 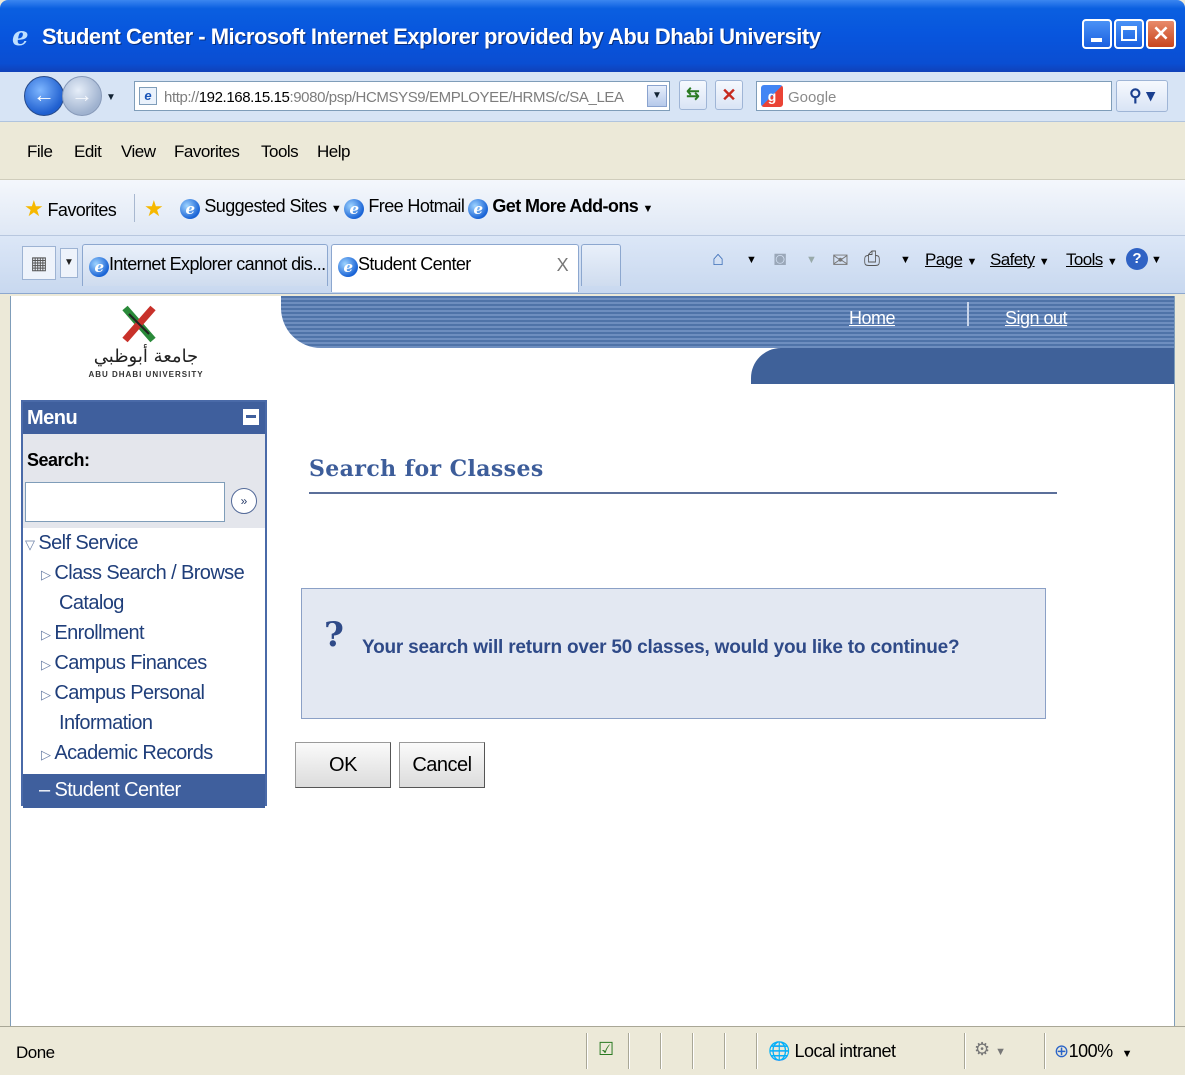 What do you see at coordinates (779, 1051) in the screenshot?
I see `intranet-globe-icon: 🌐` at bounding box center [779, 1051].